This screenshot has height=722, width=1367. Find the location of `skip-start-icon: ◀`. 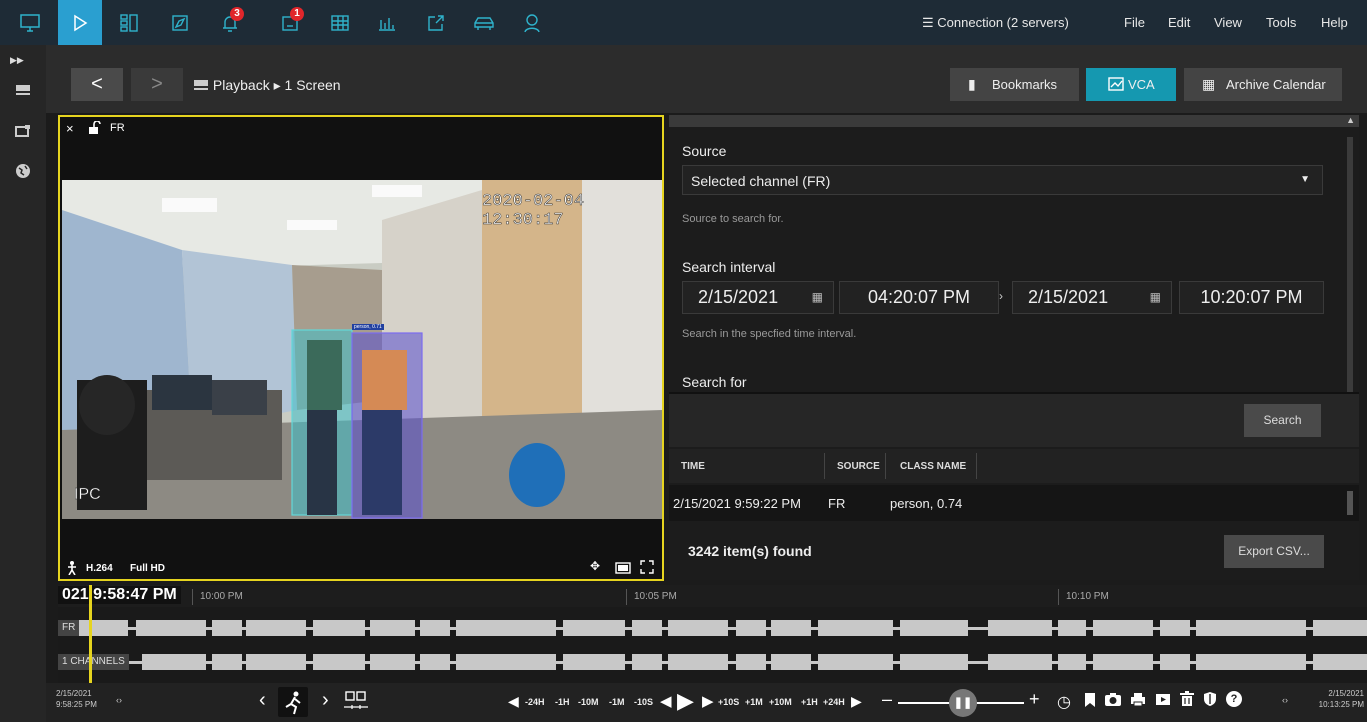

skip-start-icon: ◀ is located at coordinates (513, 701).